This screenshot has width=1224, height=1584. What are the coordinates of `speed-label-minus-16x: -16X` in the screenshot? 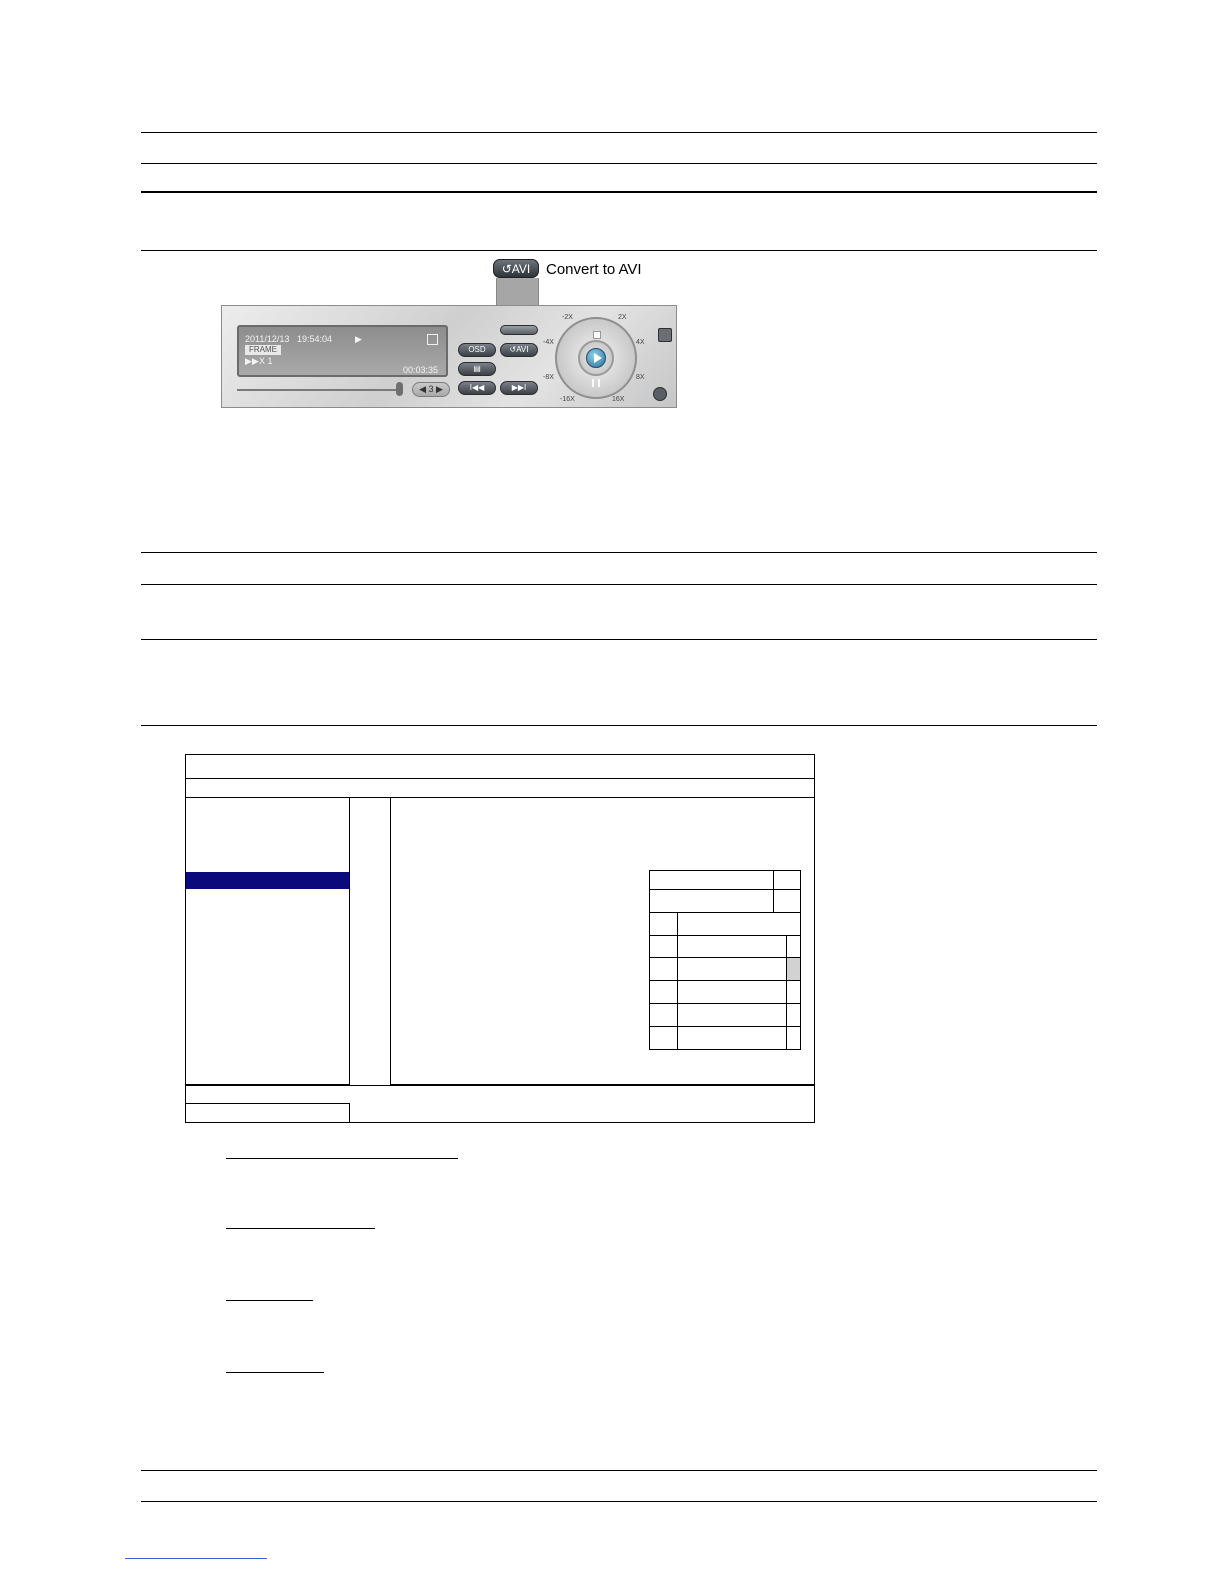 It's located at (567, 399).